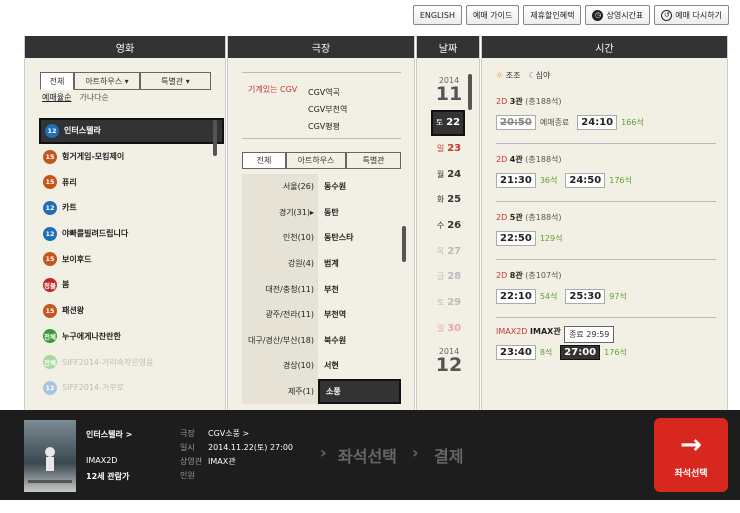 This screenshot has width=740, height=513. I want to click on hall-name: IMAX관, so click(545, 331).